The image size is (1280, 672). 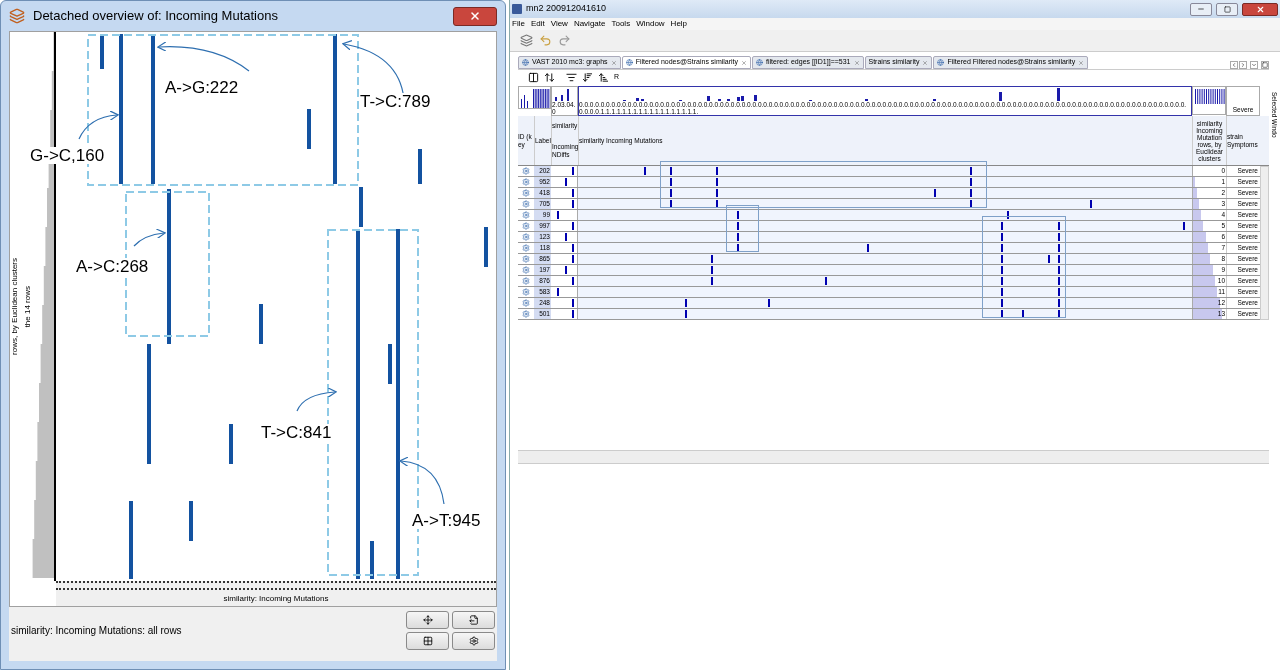 I want to click on menu-item: Help, so click(x=679, y=24).